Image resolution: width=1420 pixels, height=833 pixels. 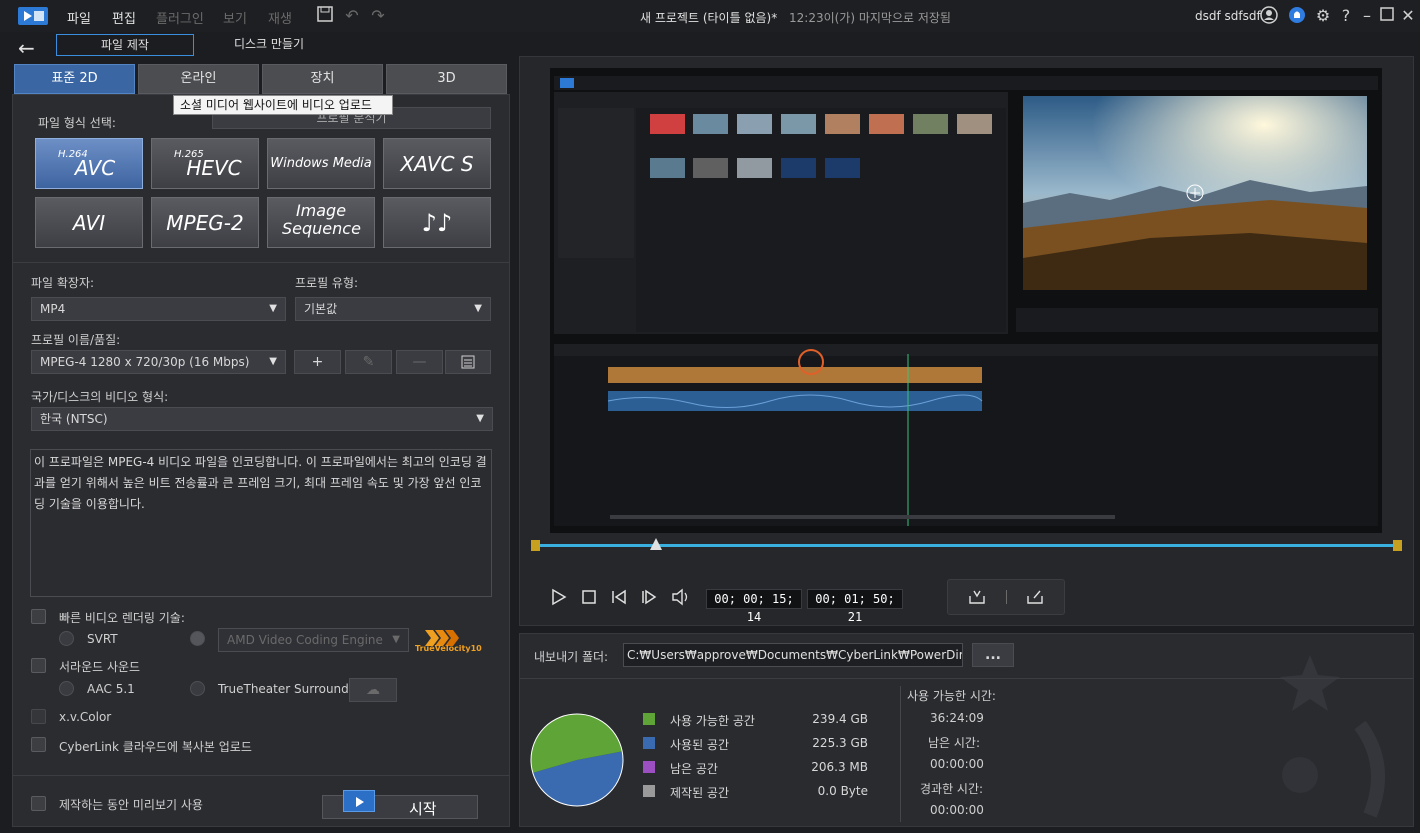 What do you see at coordinates (1387, 16) in the screenshot?
I see `maximize-icon` at bounding box center [1387, 16].